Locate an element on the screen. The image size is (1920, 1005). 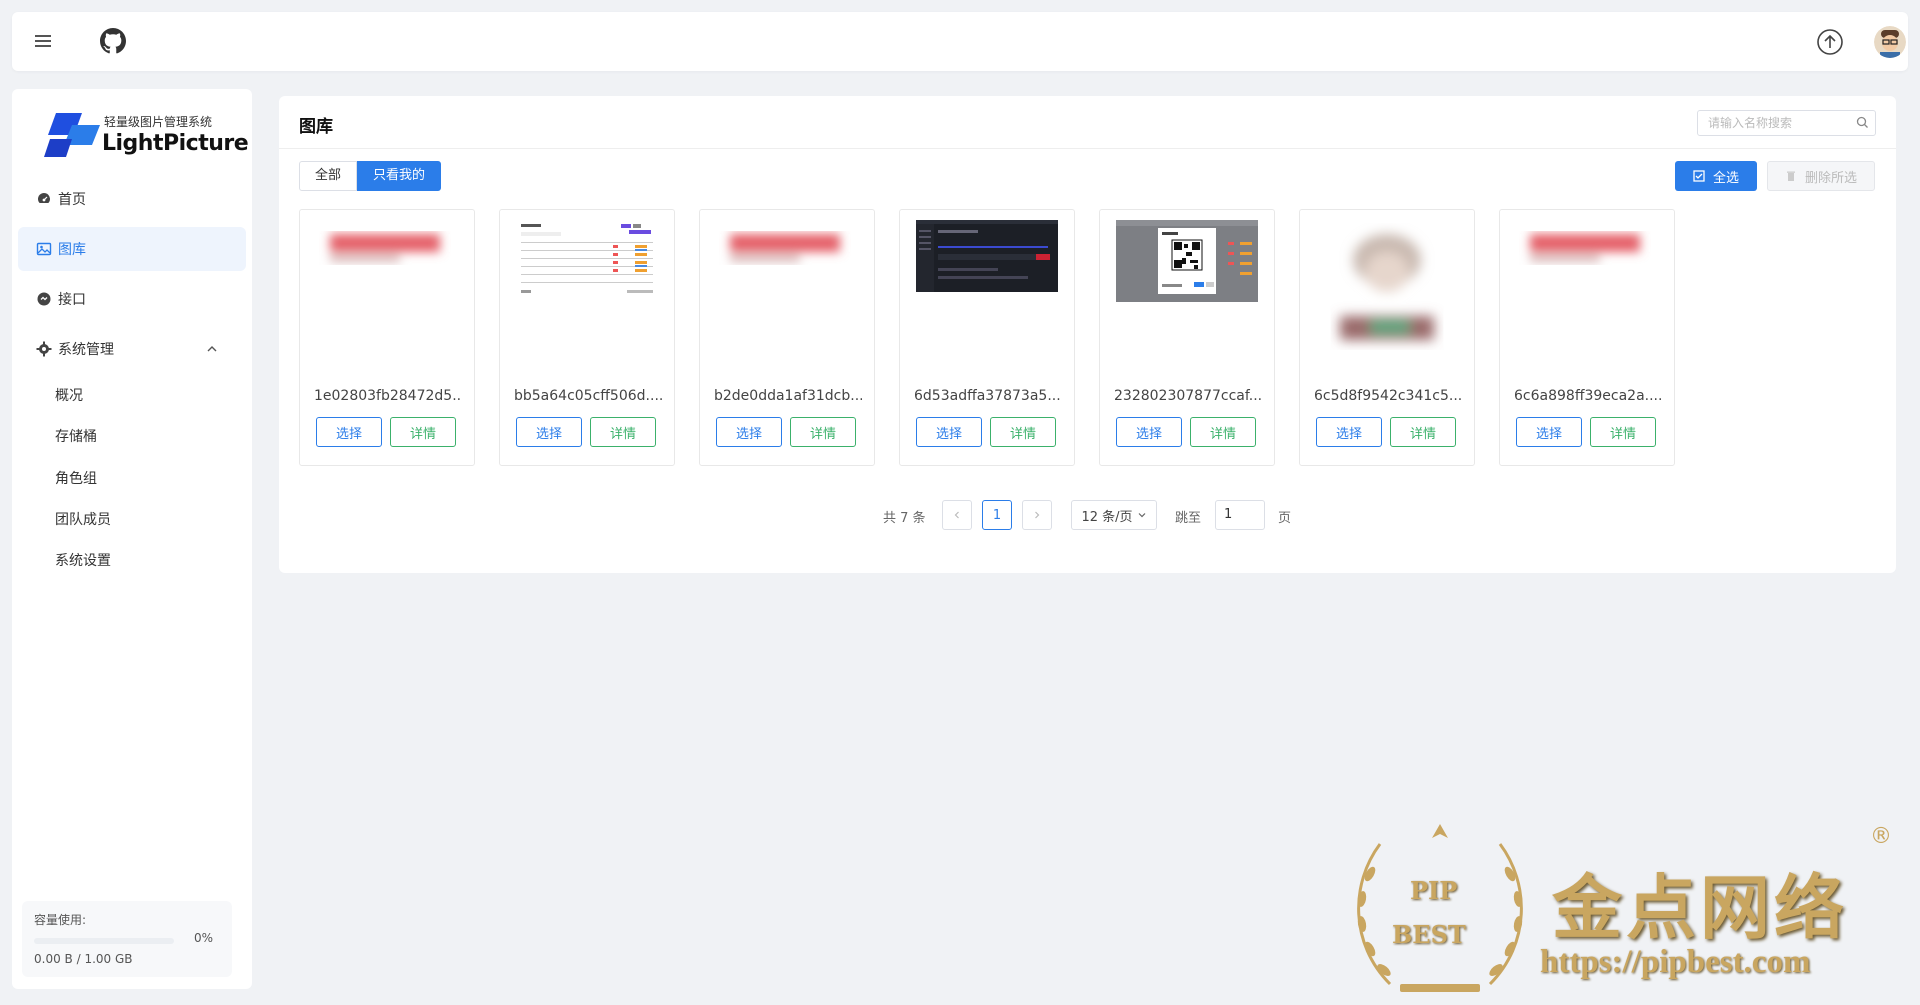
watermark-seal-bottom: BEST is located at coordinates (1429, 934).